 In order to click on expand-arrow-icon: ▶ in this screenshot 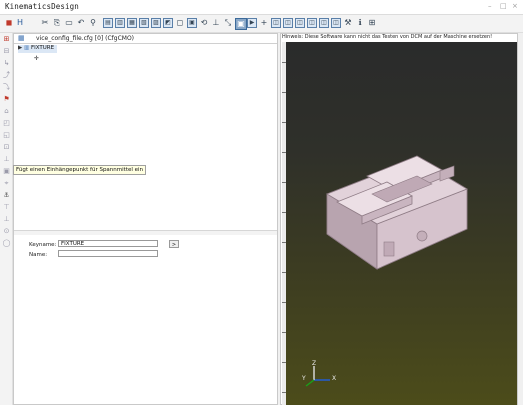, I will do `click(20, 48)`.